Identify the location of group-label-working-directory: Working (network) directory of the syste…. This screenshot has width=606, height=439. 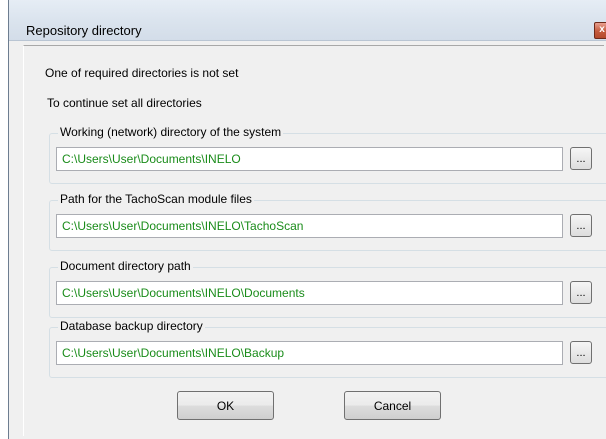
(171, 132).